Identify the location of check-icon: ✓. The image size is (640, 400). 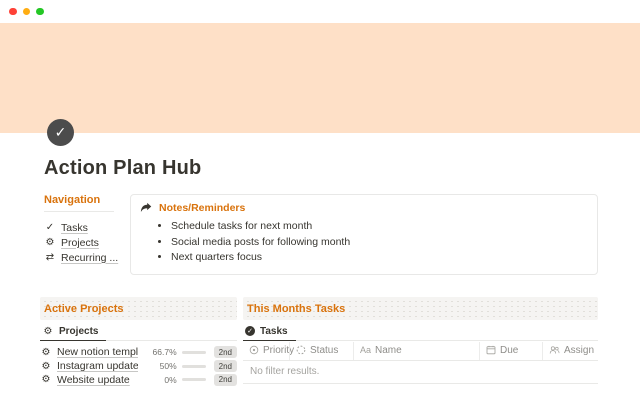
(50, 227).